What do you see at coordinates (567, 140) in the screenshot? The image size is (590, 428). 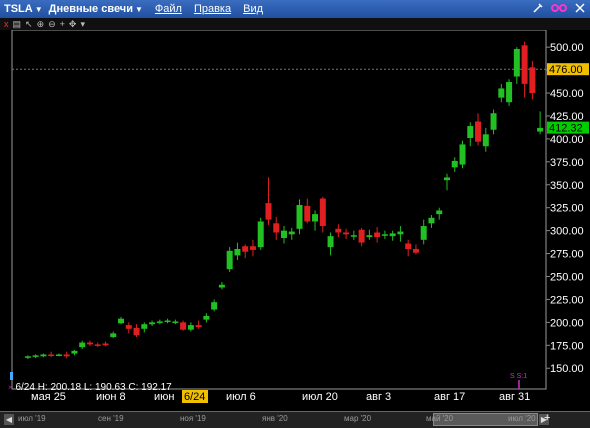 I see `y-tick-label: 400.00` at bounding box center [567, 140].